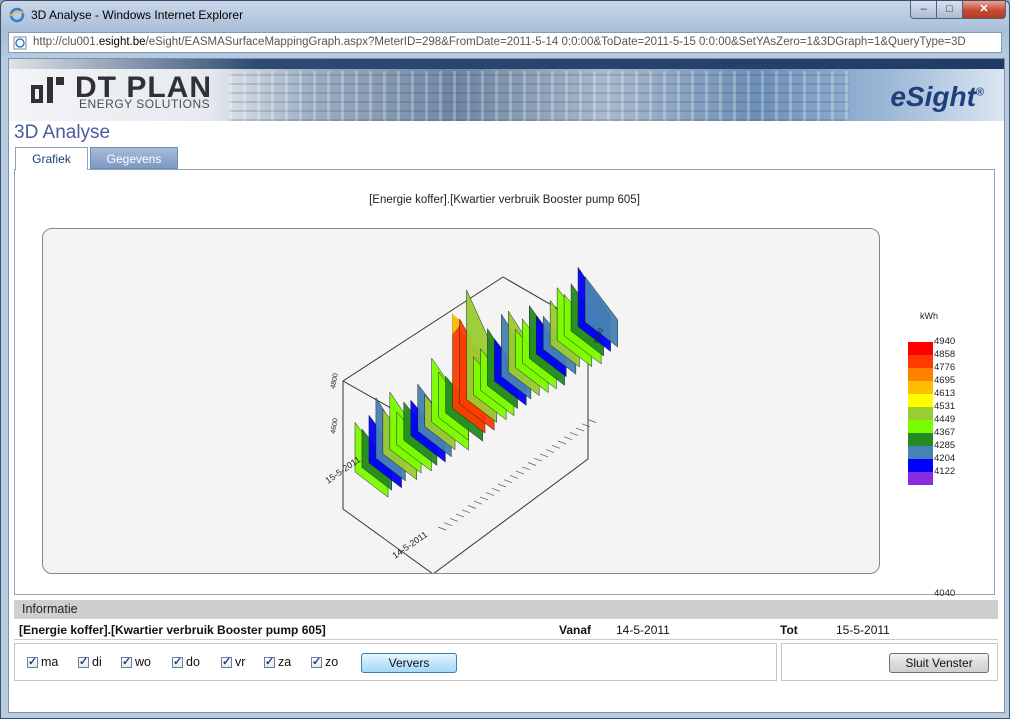  What do you see at coordinates (126, 661) in the screenshot?
I see `checkbox-wo` at bounding box center [126, 661].